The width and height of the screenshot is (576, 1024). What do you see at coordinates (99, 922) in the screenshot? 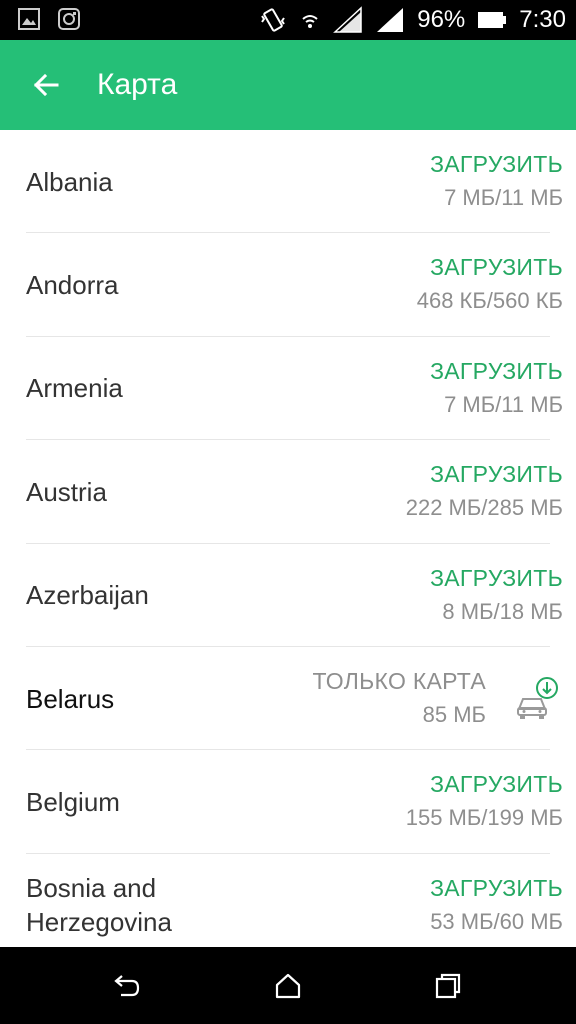
I see `country-name-line2: Herzegovina` at bounding box center [99, 922].